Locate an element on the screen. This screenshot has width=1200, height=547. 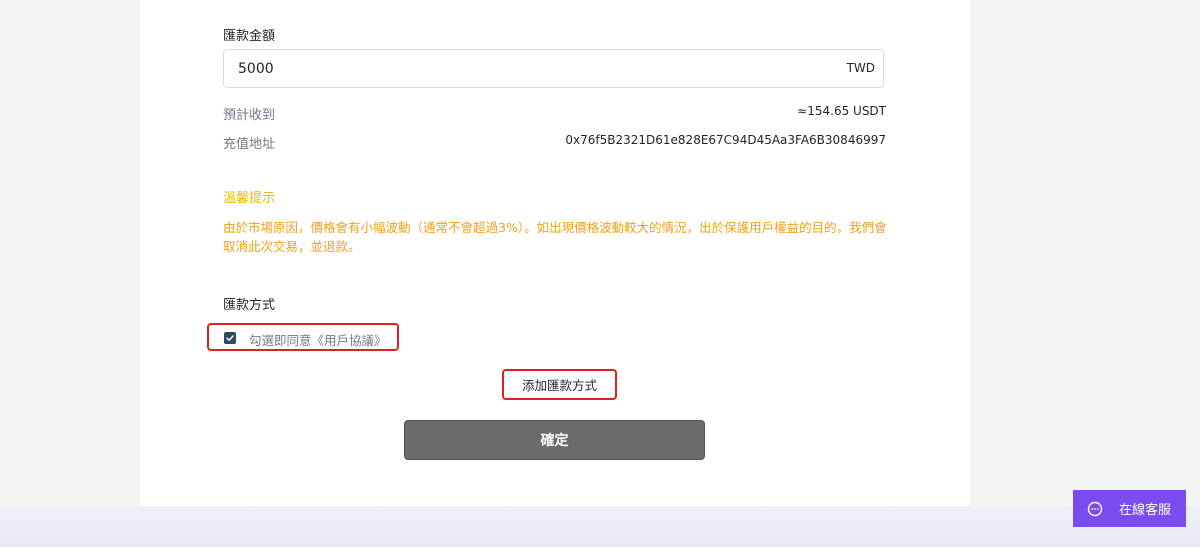
amount-field: TWD is located at coordinates (553, 68).